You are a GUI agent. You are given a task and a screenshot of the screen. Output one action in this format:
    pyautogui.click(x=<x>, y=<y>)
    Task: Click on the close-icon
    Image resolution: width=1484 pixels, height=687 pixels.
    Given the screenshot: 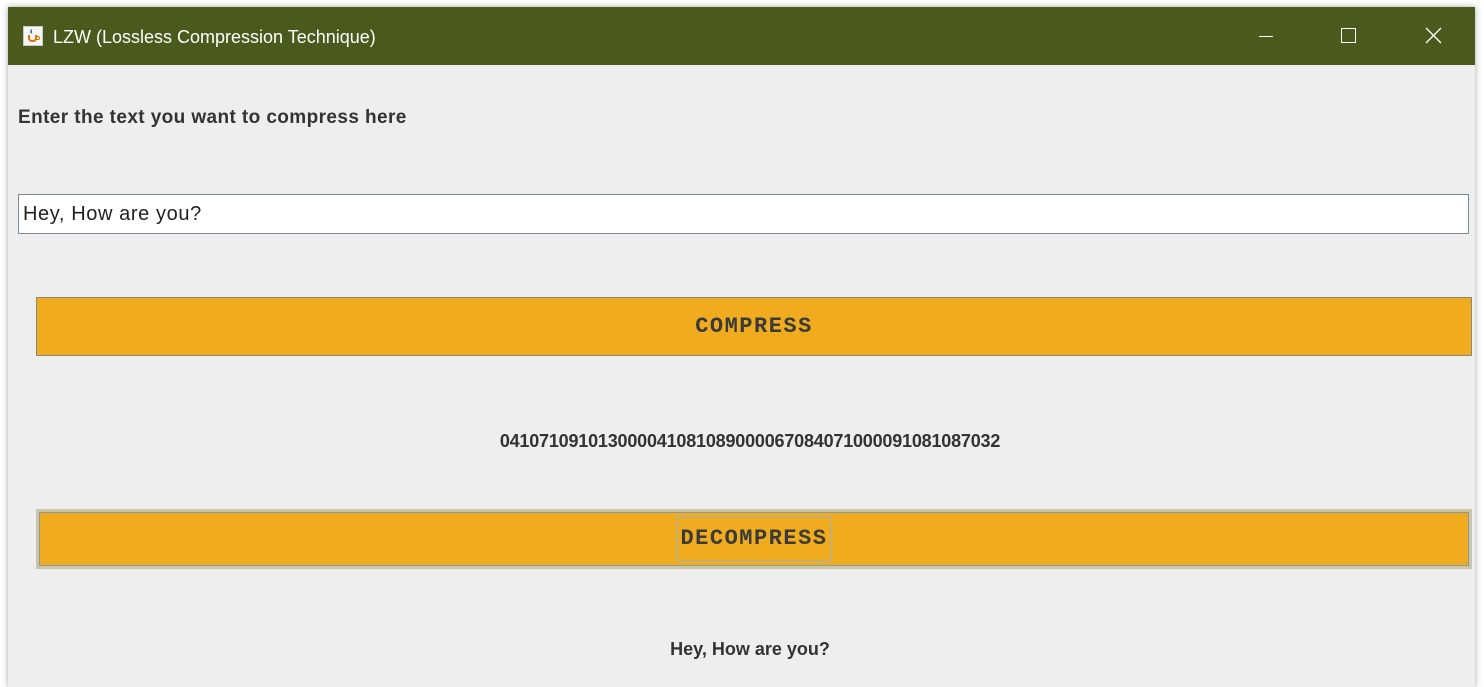 What is the action you would take?
    pyautogui.click(x=1433, y=35)
    